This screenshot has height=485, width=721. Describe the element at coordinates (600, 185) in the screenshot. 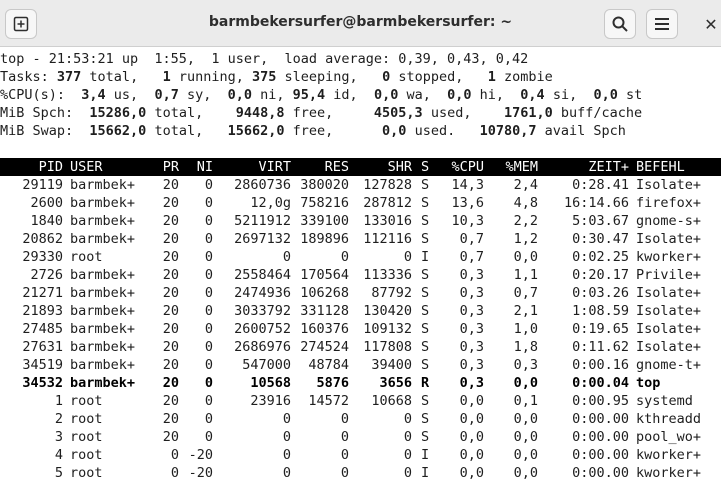

I see `cell-time: 0:28.41` at that location.